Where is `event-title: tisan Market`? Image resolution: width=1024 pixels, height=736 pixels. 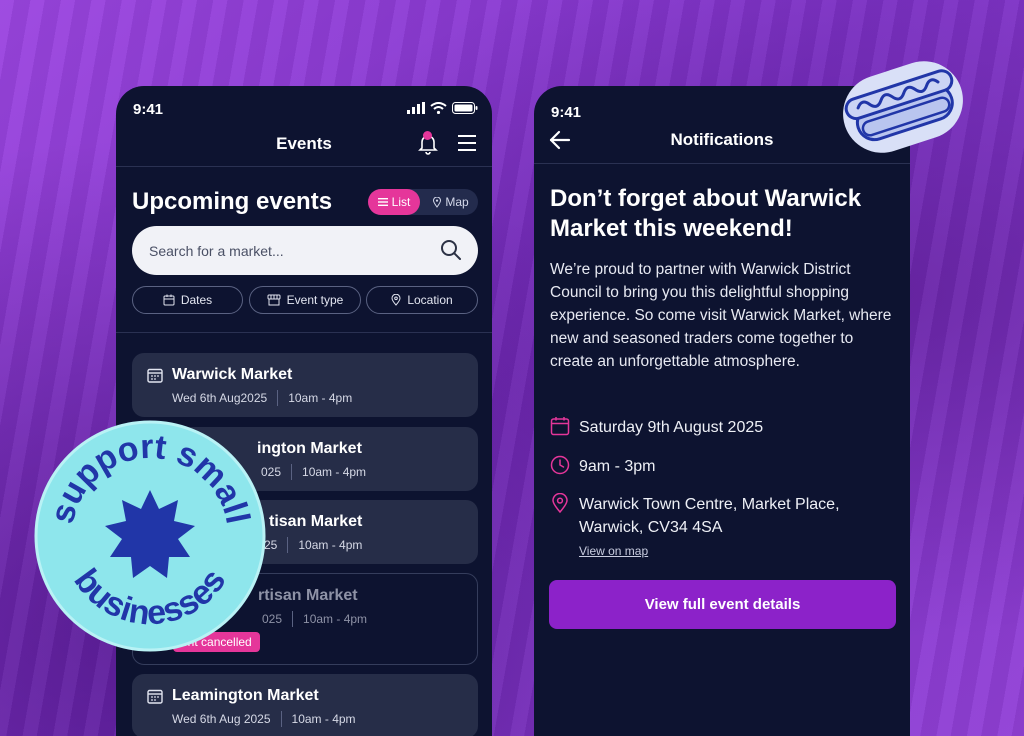
event-title: tisan Market is located at coordinates (316, 521).